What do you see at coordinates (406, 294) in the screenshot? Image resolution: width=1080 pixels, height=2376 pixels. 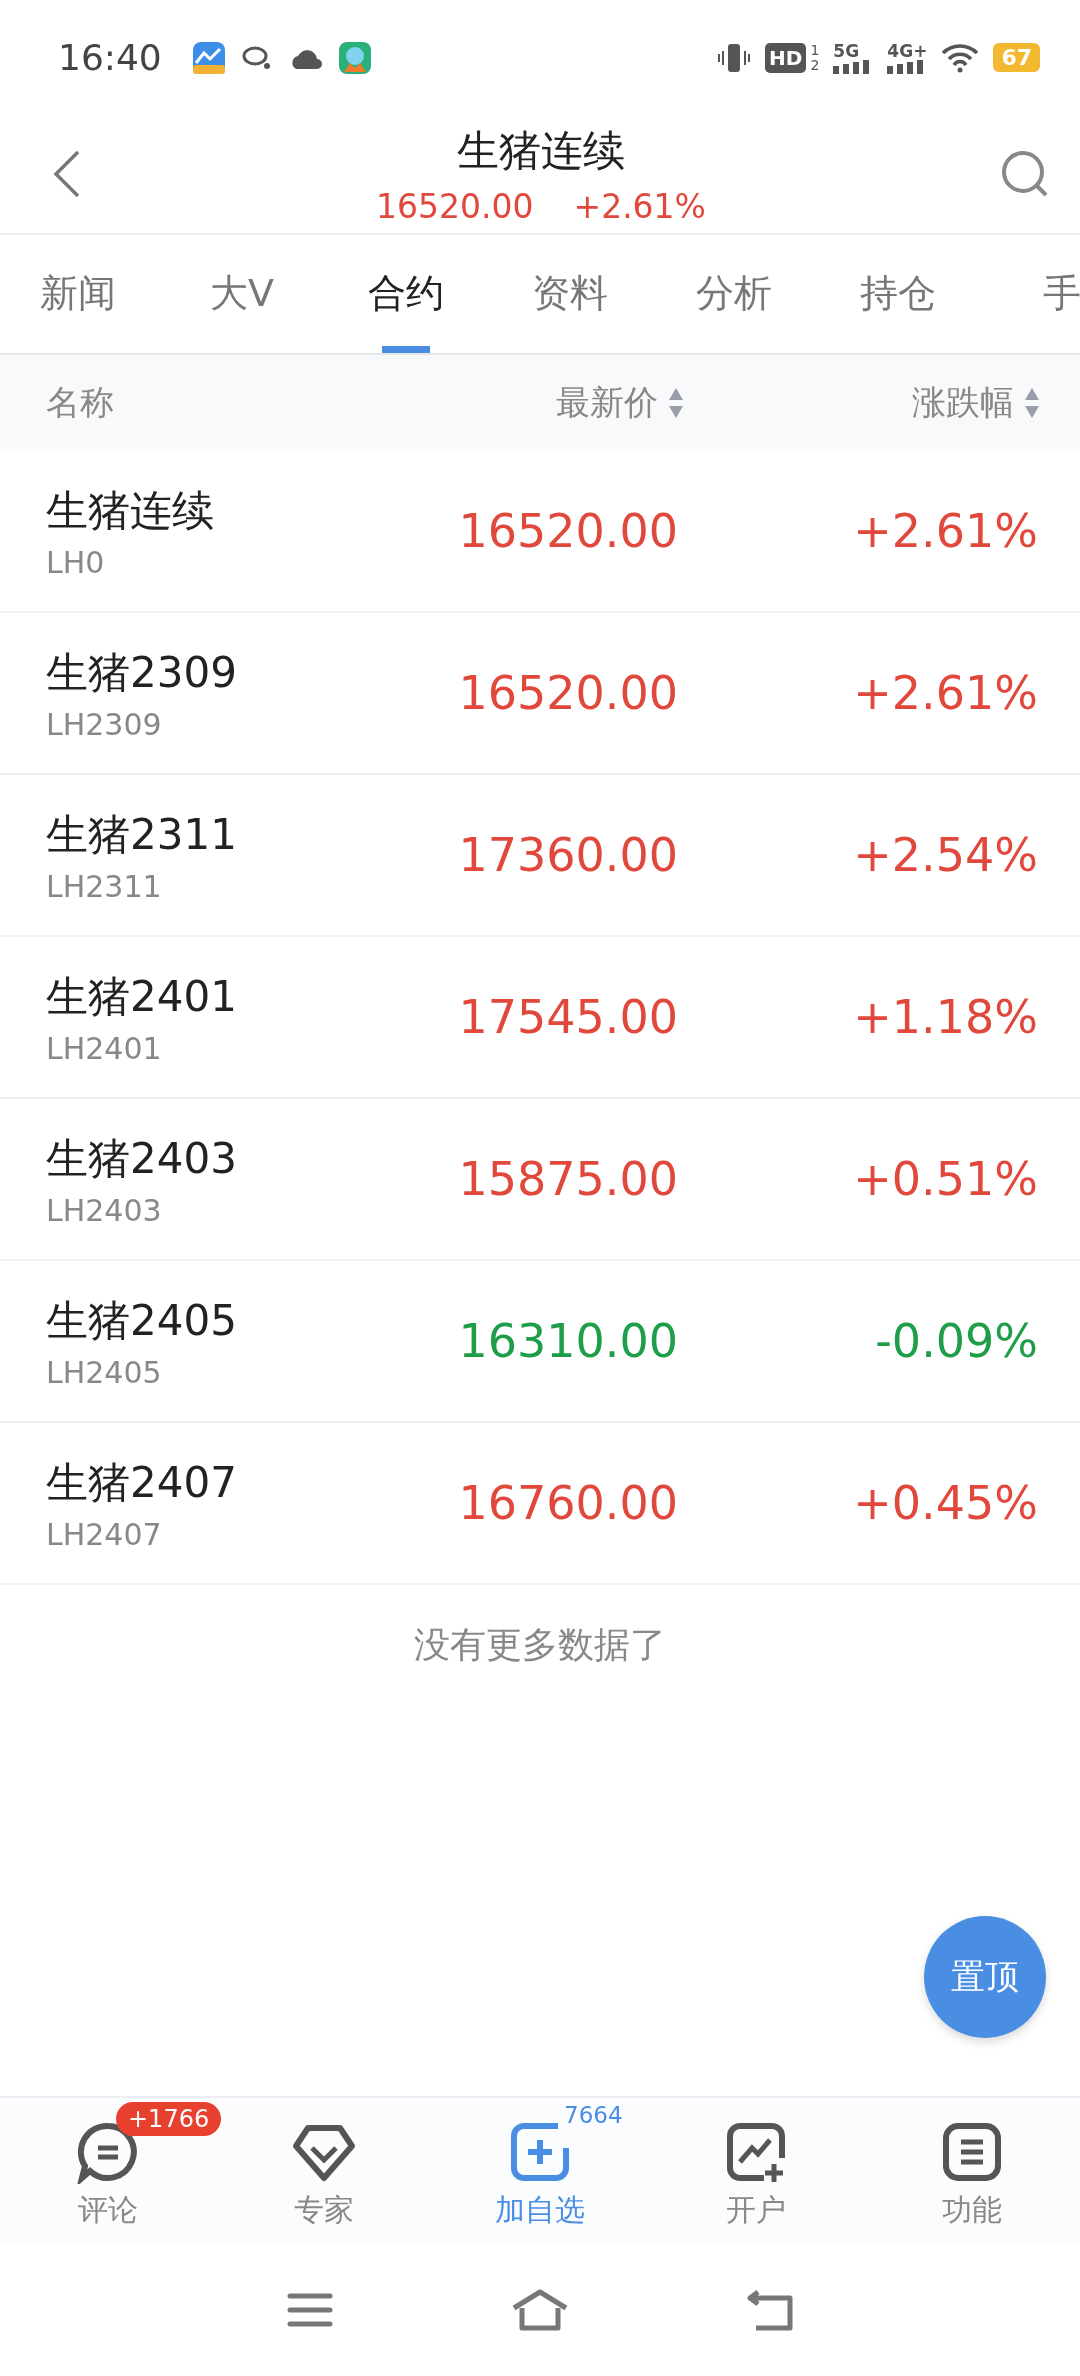 I see `tab: 合约` at bounding box center [406, 294].